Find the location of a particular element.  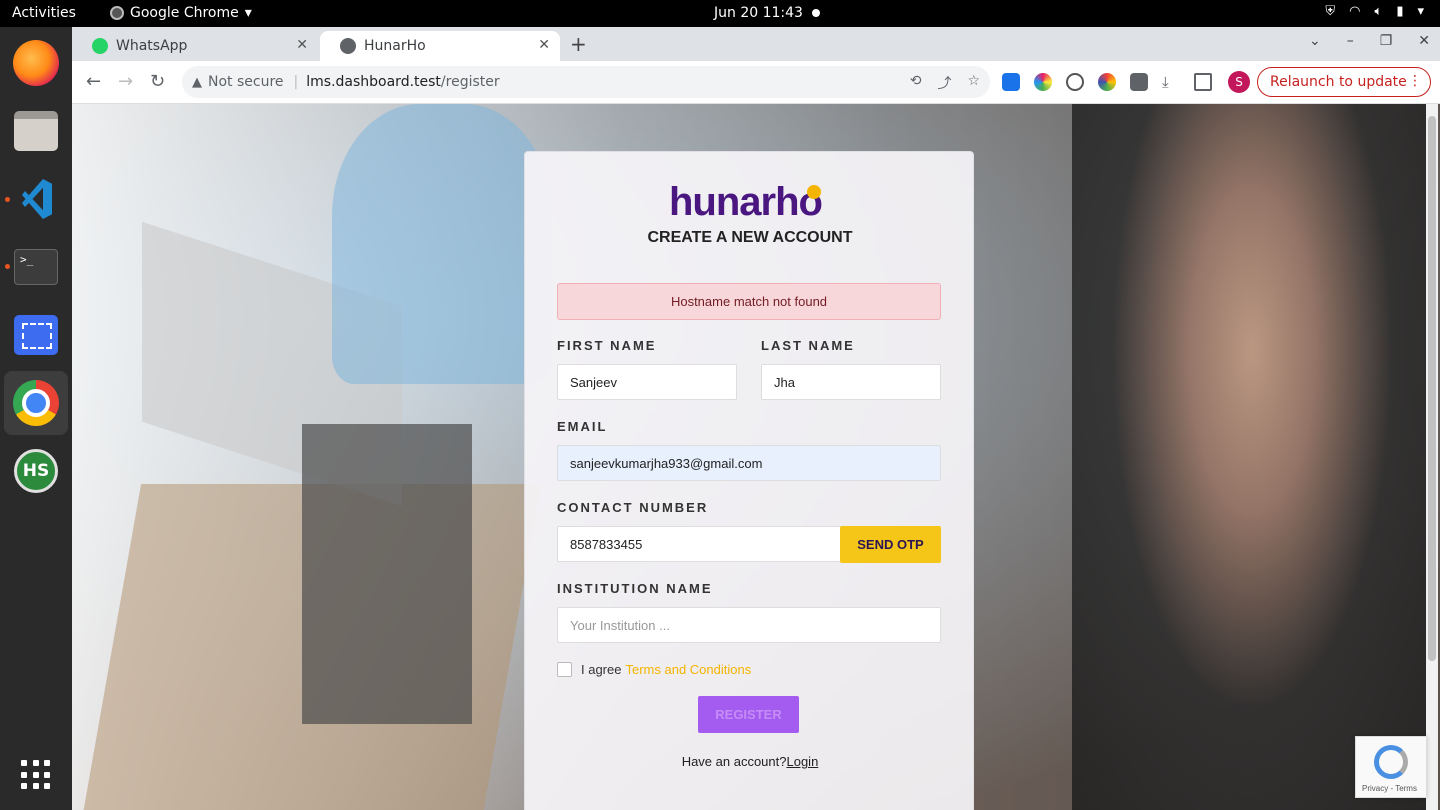

vscode-icon is located at coordinates (36, 199).